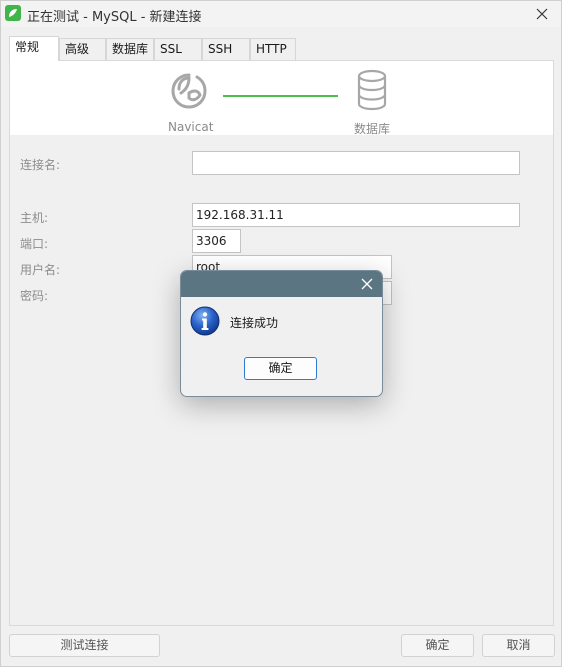  What do you see at coordinates (216, 241) in the screenshot?
I see `port-input` at bounding box center [216, 241].